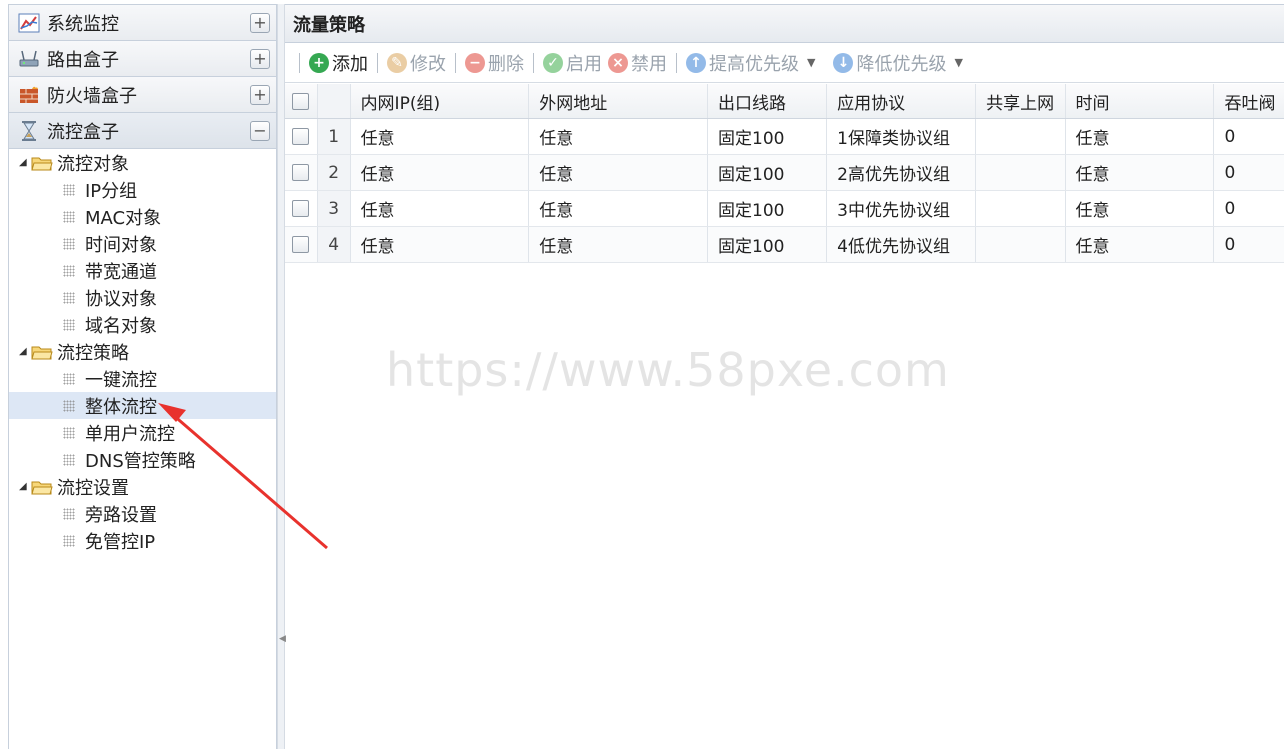  What do you see at coordinates (1140, 101) in the screenshot?
I see `column-header: 时间` at bounding box center [1140, 101].